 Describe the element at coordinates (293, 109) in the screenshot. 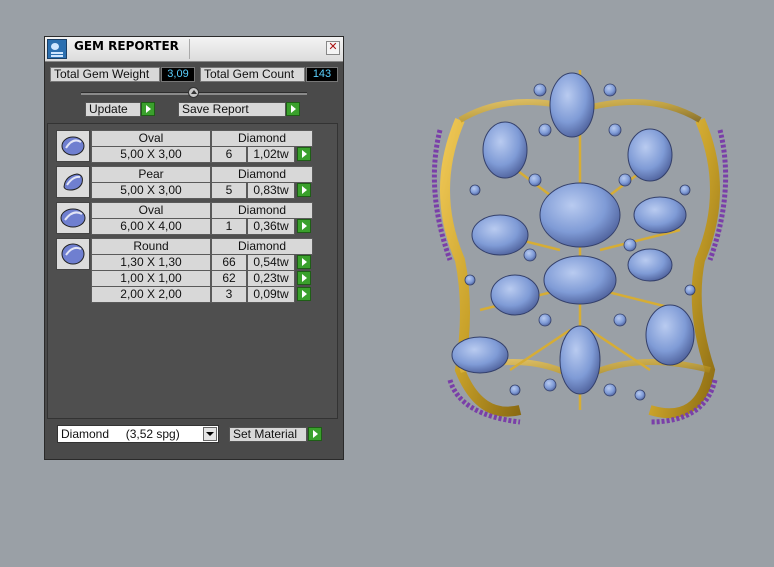

I see `save-report-play-icon` at that location.